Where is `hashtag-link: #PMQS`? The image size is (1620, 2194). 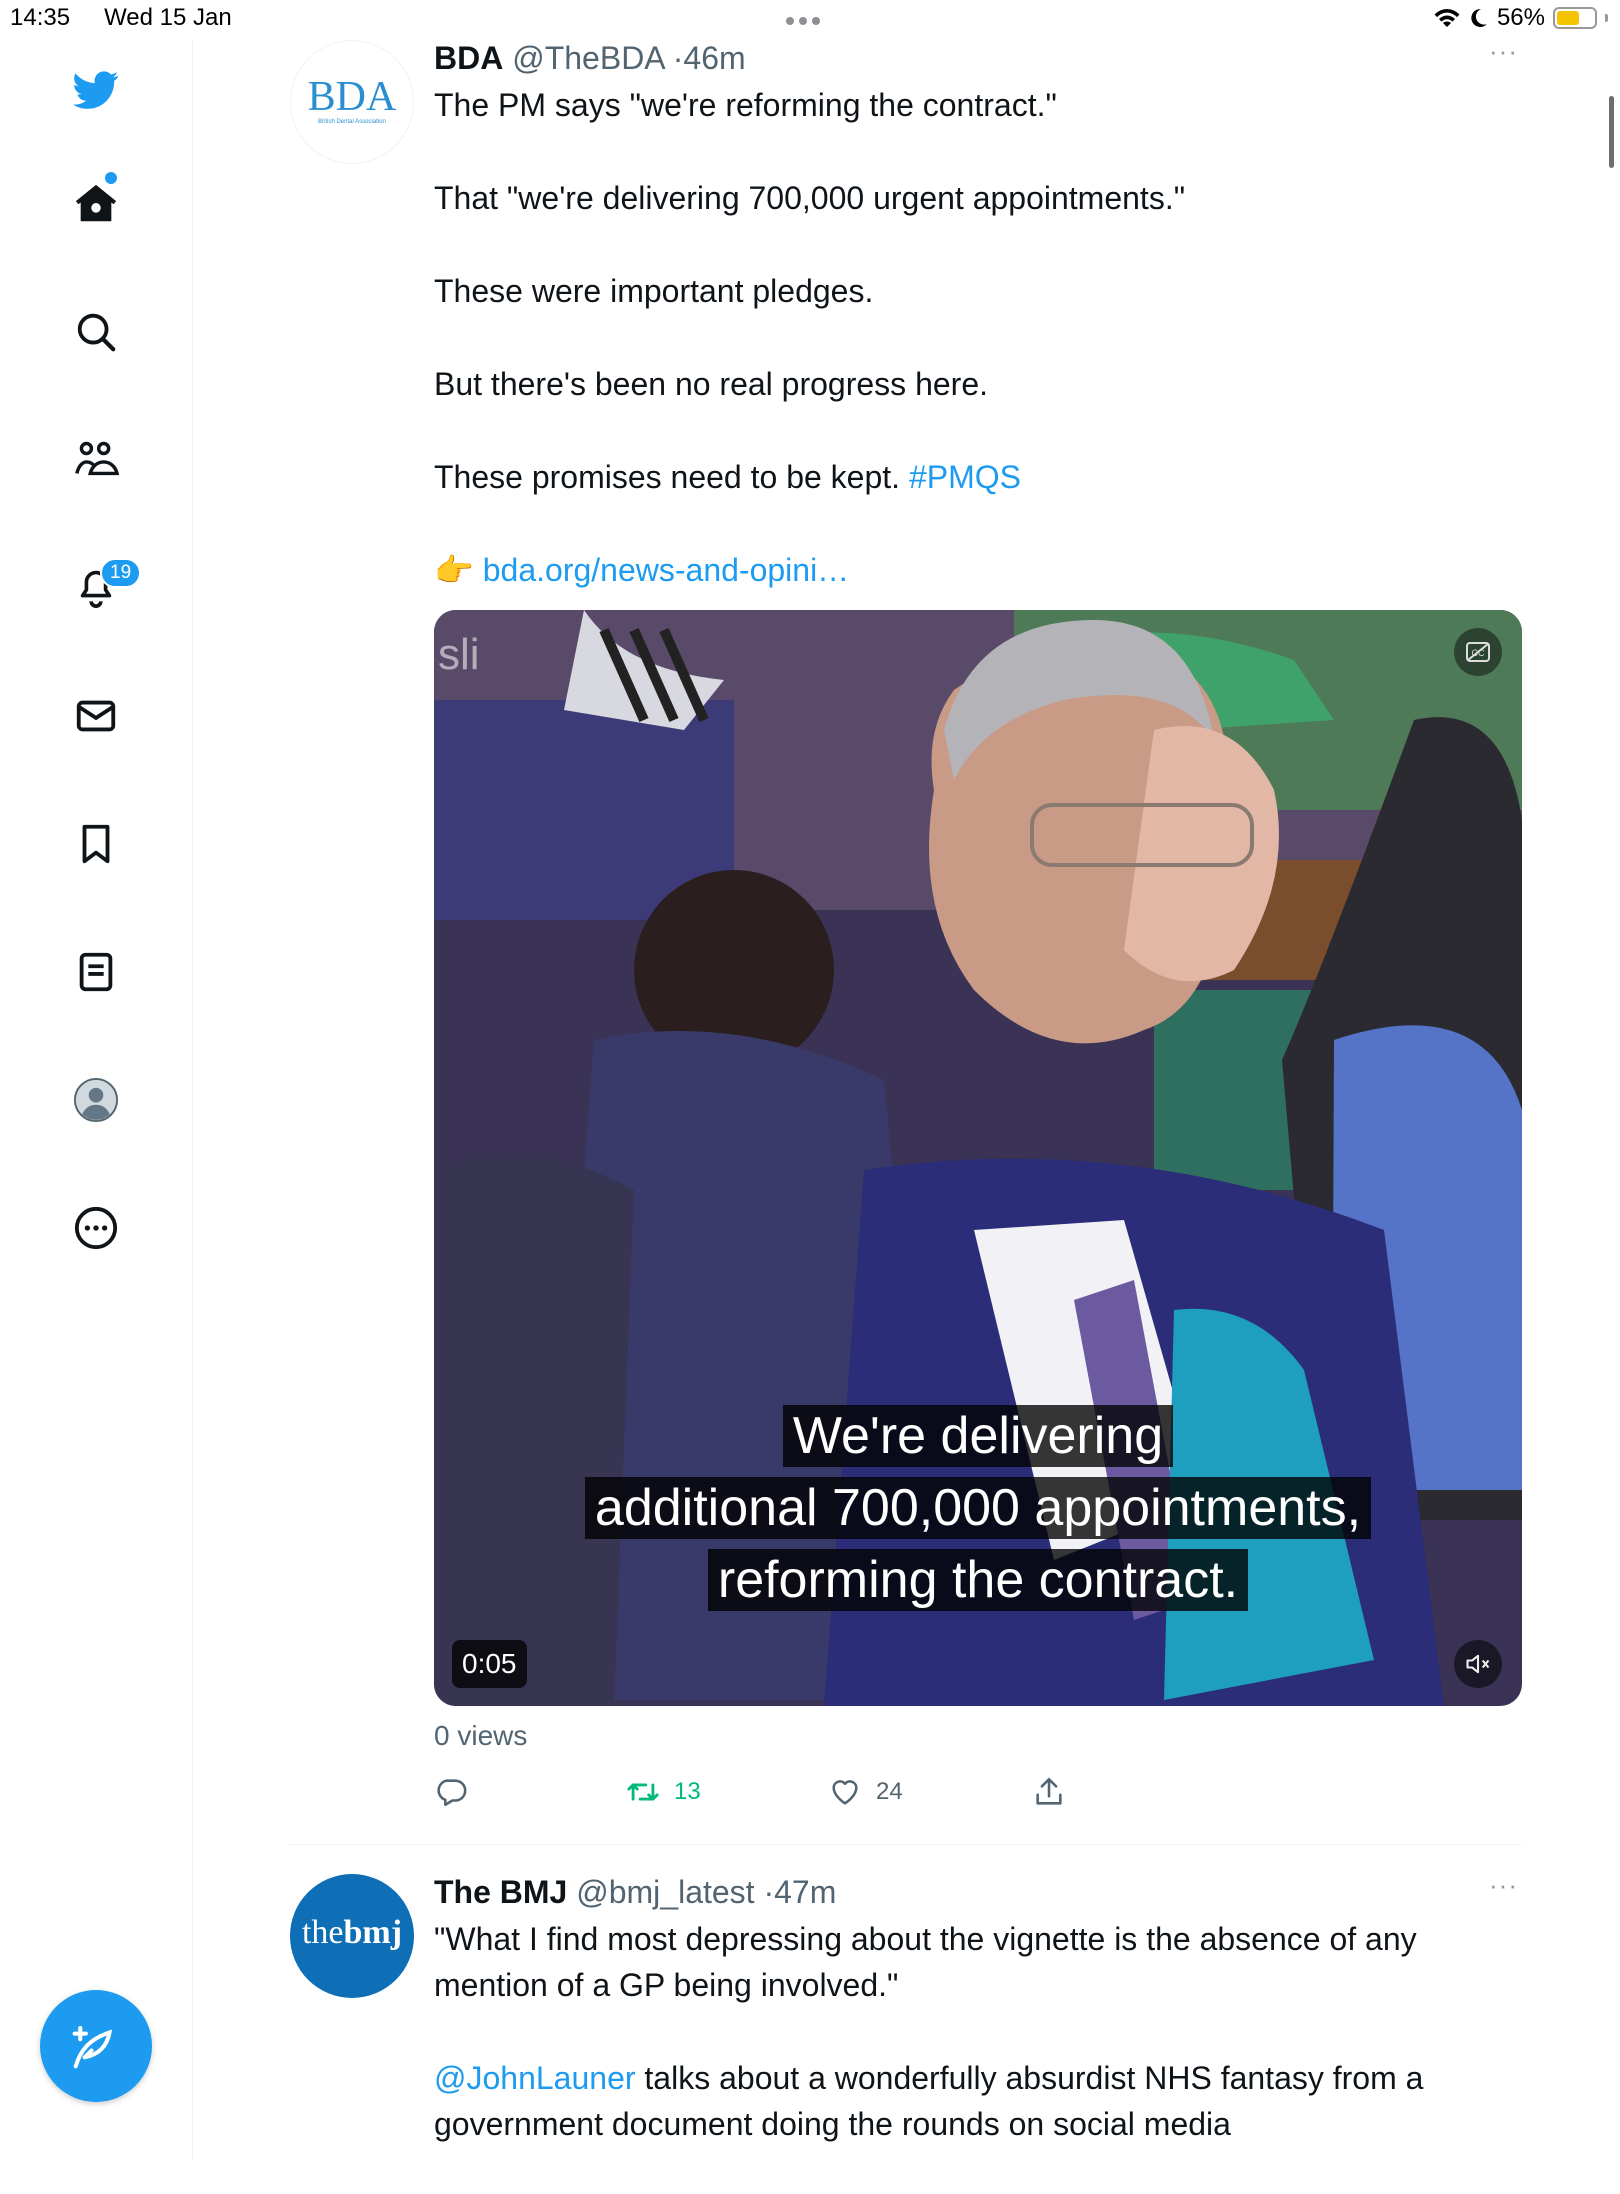 hashtag-link: #PMQS is located at coordinates (965, 477).